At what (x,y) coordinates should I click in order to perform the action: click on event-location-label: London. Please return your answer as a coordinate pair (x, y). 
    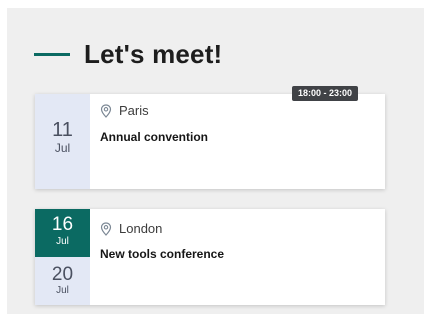
    Looking at the image, I should click on (141, 228).